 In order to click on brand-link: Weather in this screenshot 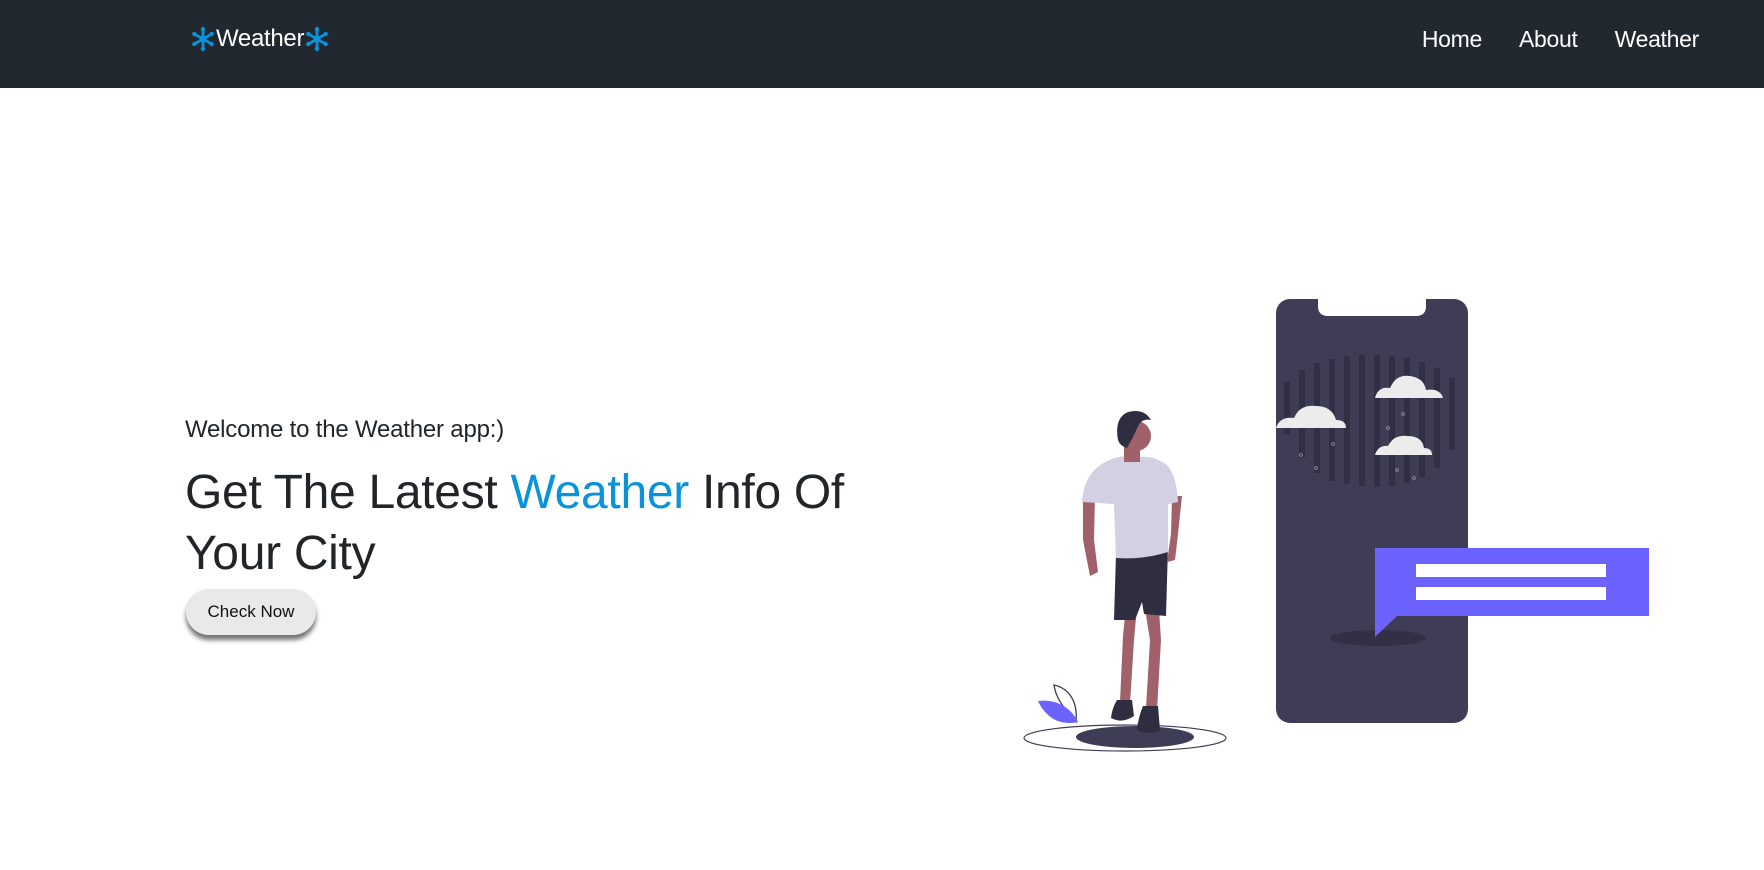, I will do `click(260, 39)`.